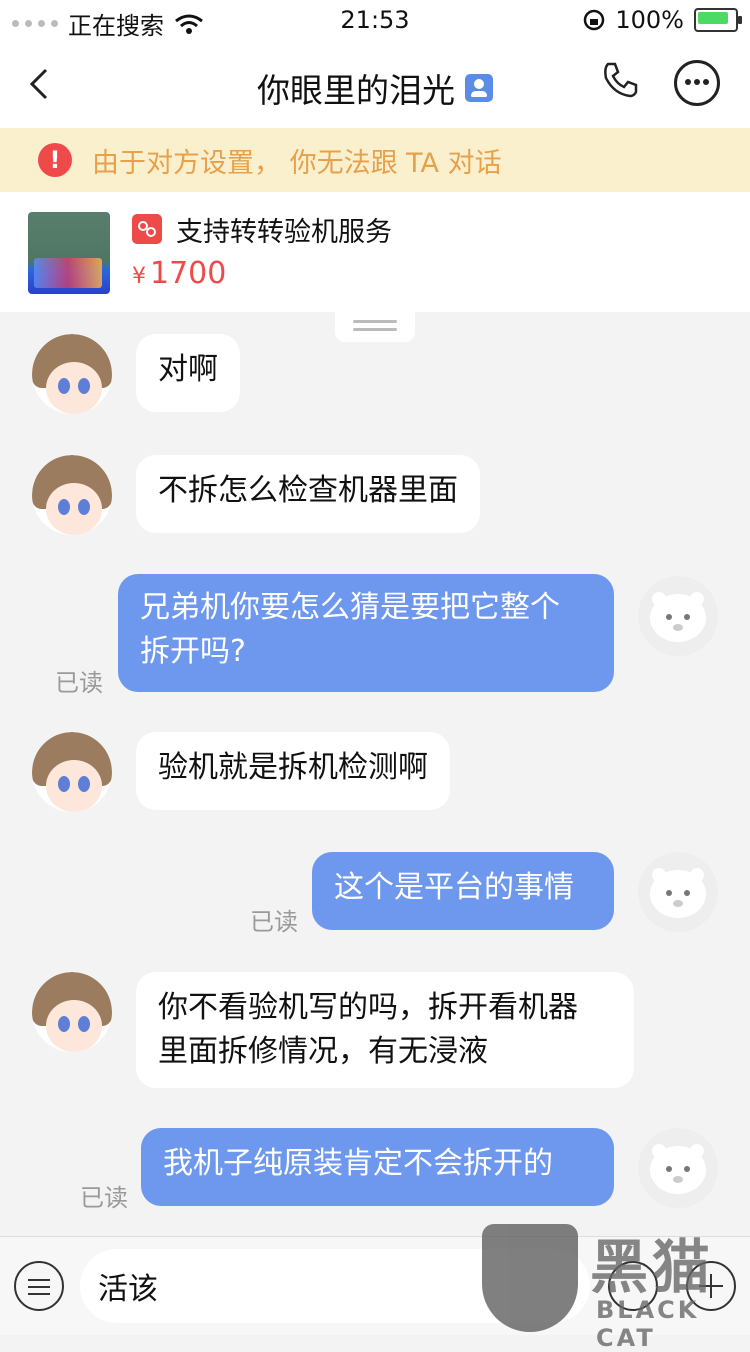 The image size is (750, 1352). What do you see at coordinates (530, 1278) in the screenshot?
I see `cat-shield-icon` at bounding box center [530, 1278].